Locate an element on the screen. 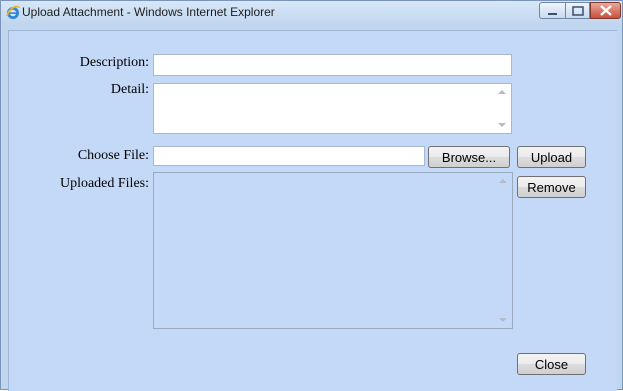 This screenshot has height=391, width=623. remove-button: Remove is located at coordinates (551, 187).